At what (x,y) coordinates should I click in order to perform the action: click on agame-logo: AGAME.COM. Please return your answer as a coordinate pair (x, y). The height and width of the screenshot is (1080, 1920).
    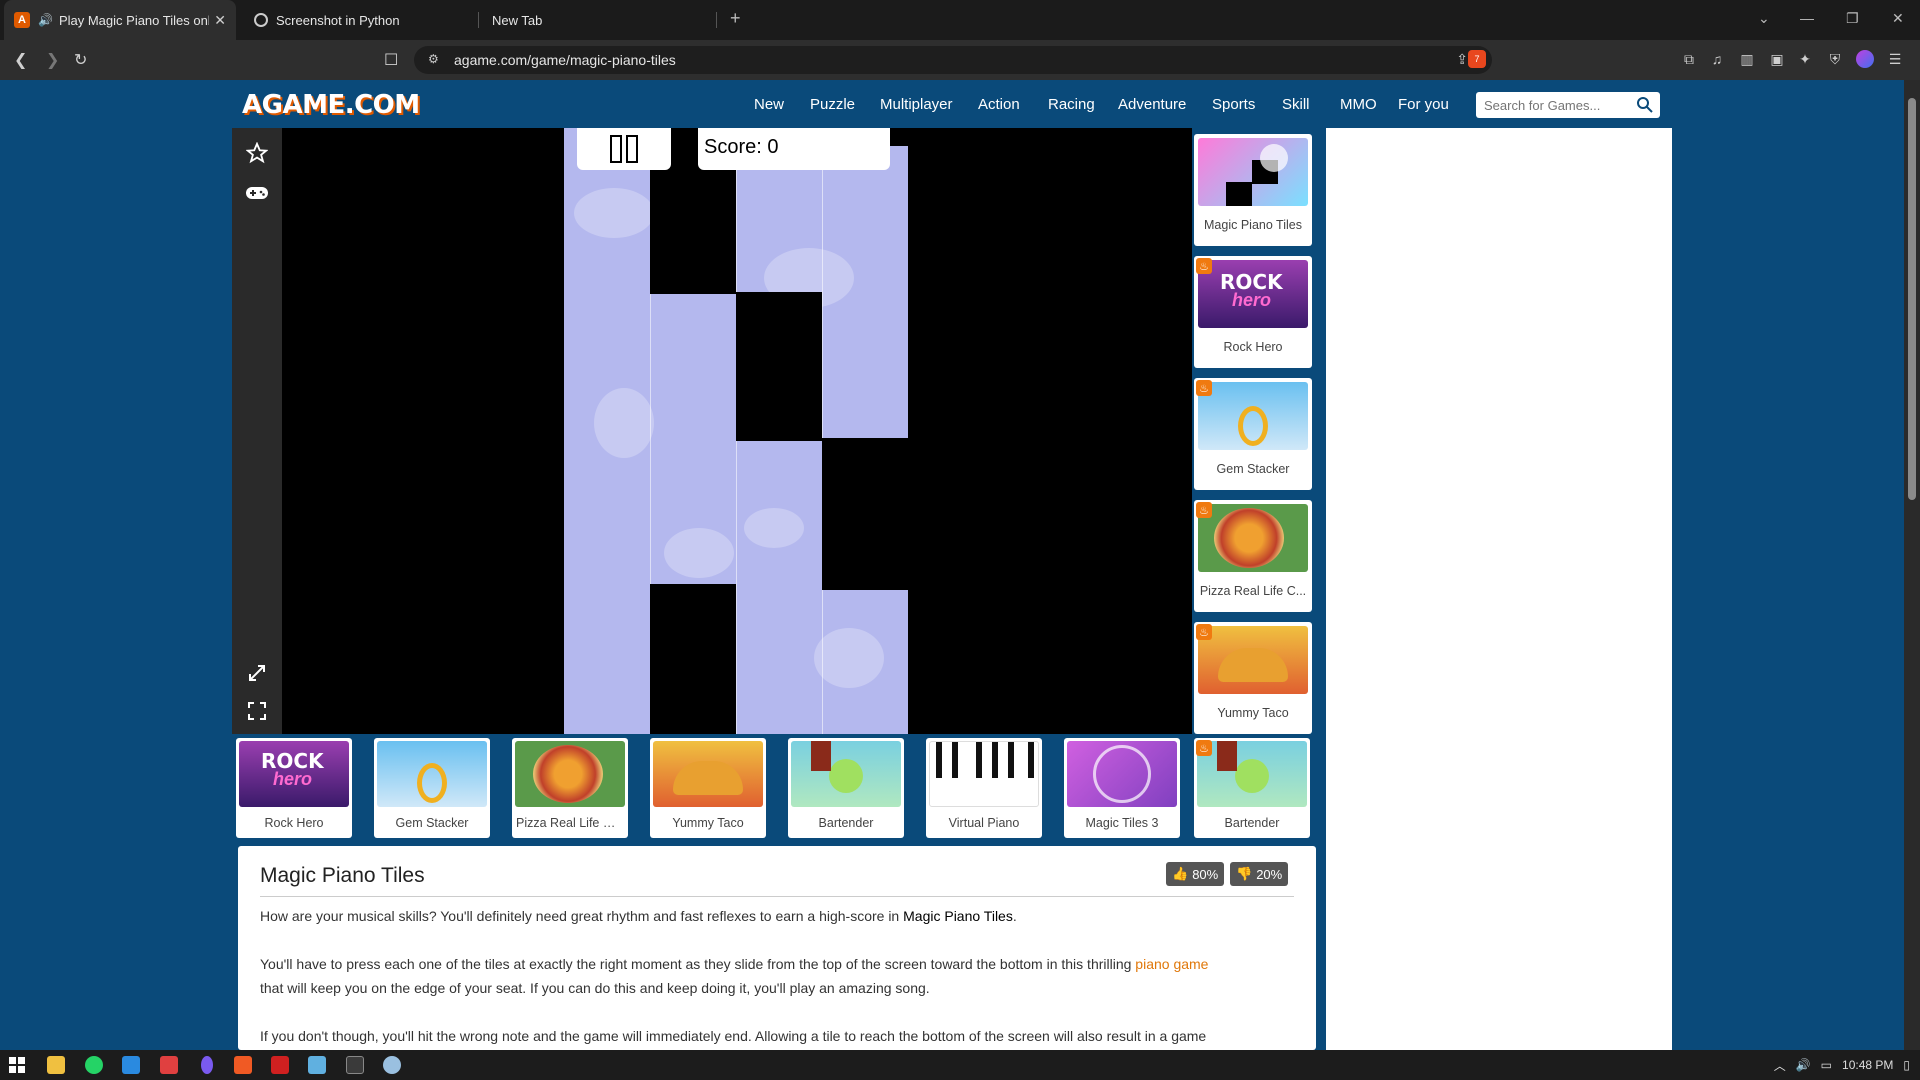
    Looking at the image, I should click on (331, 105).